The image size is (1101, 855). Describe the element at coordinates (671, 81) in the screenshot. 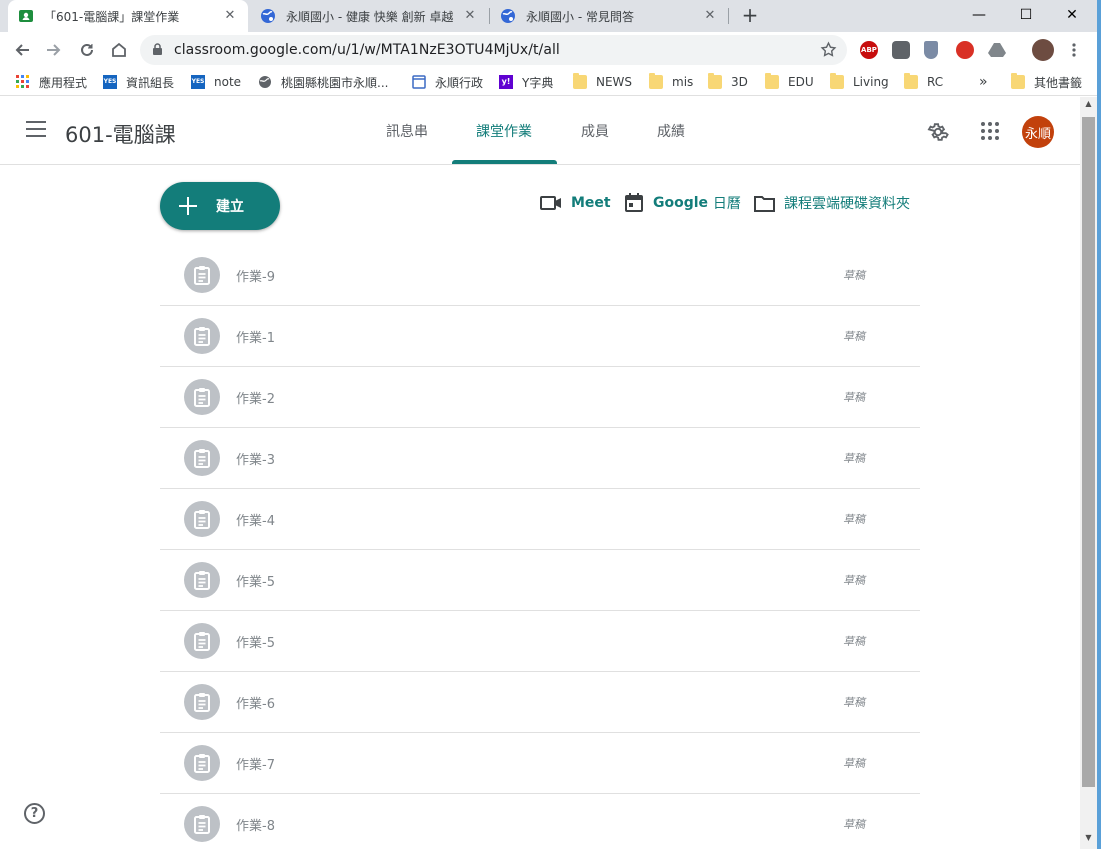

I see `bookmark-folder-mis: mis` at that location.